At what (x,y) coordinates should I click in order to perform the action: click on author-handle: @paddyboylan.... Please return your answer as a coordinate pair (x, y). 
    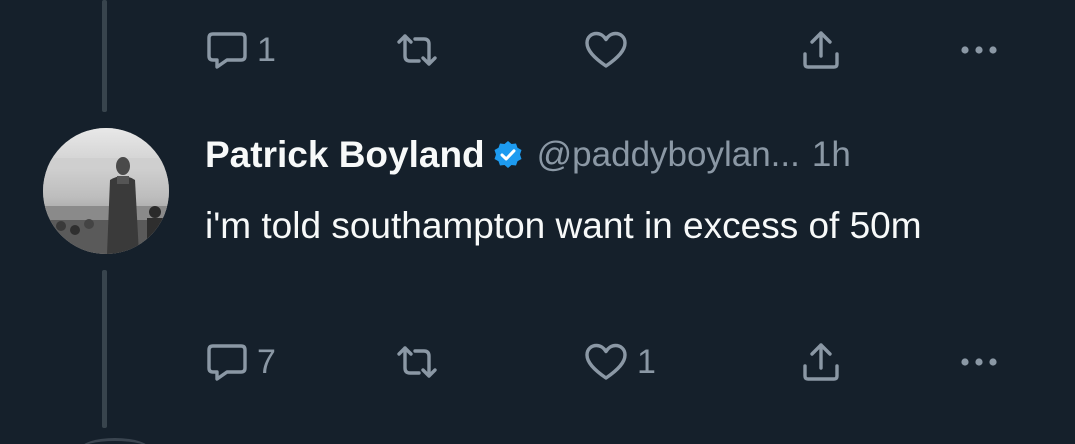
    Looking at the image, I should click on (668, 155).